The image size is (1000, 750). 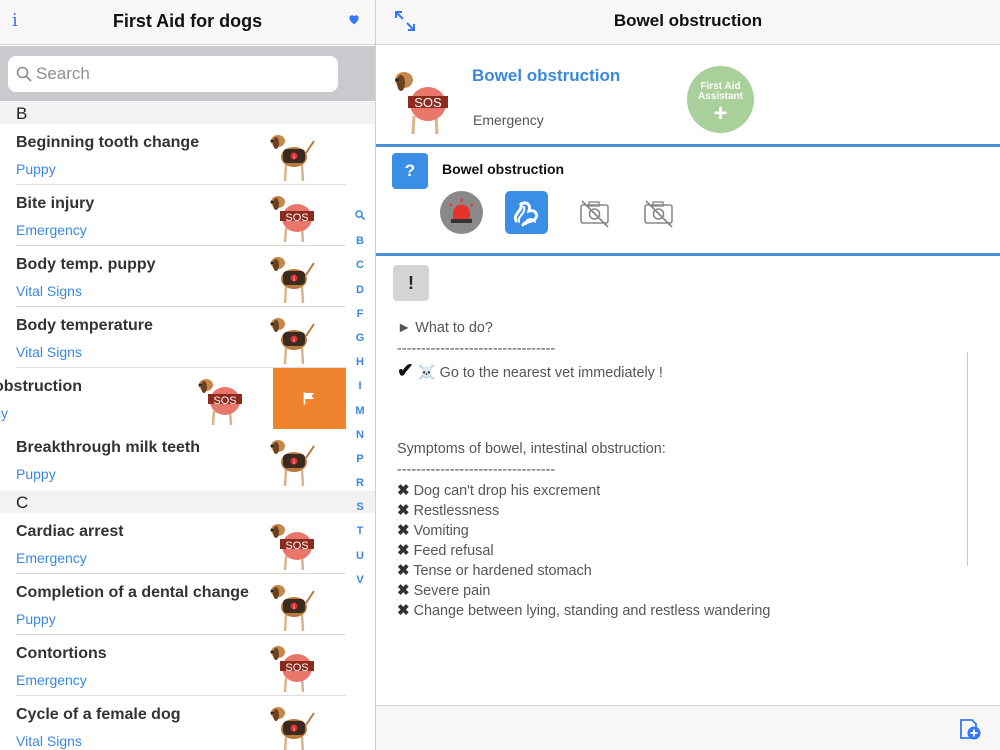 I want to click on search-icon, so click(x=24, y=74).